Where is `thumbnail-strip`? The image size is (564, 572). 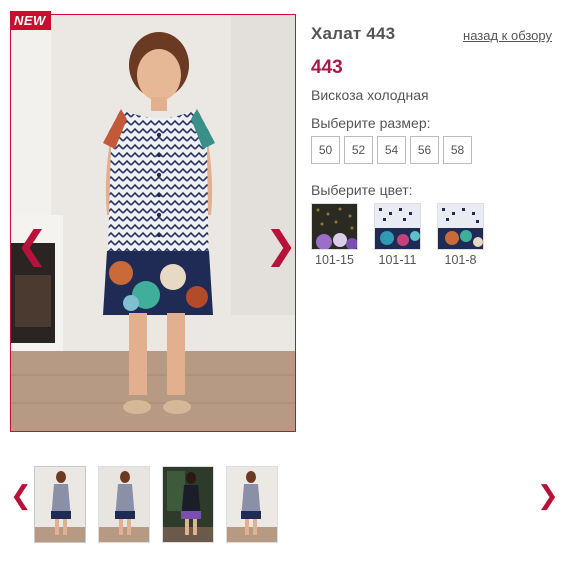 thumbnail-strip is located at coordinates (156, 504).